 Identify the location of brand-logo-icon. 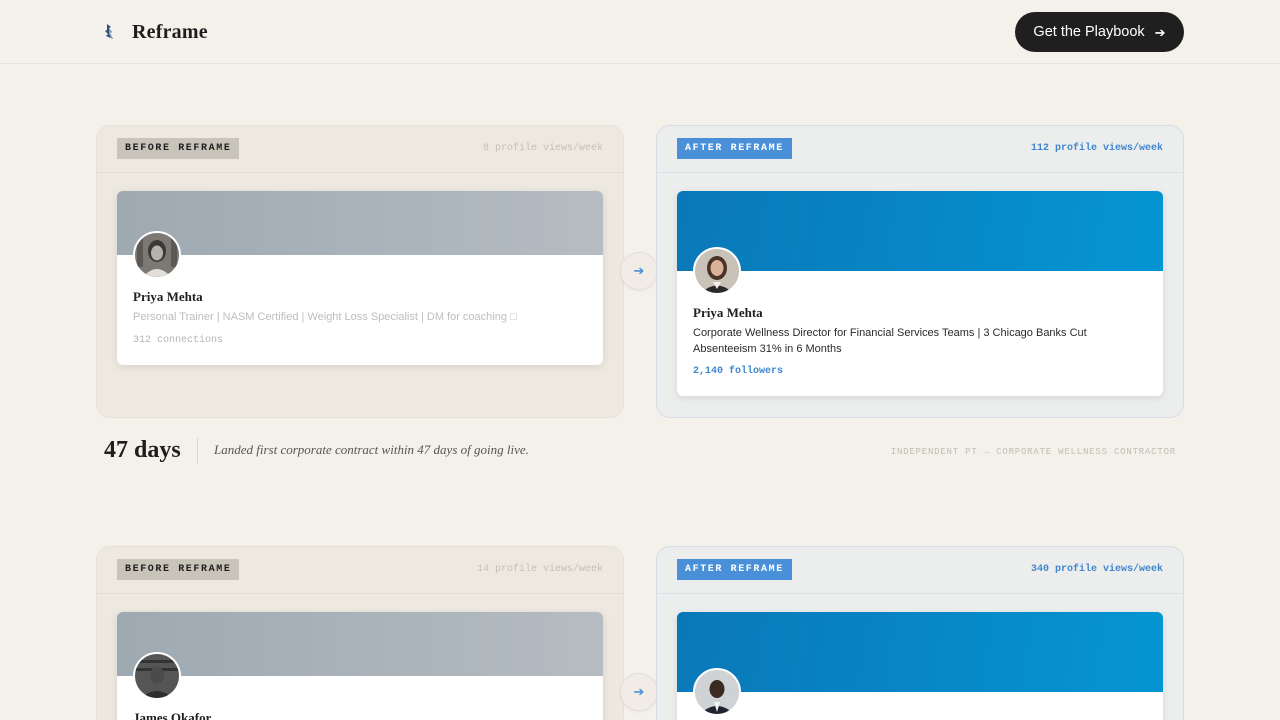
(109, 31).